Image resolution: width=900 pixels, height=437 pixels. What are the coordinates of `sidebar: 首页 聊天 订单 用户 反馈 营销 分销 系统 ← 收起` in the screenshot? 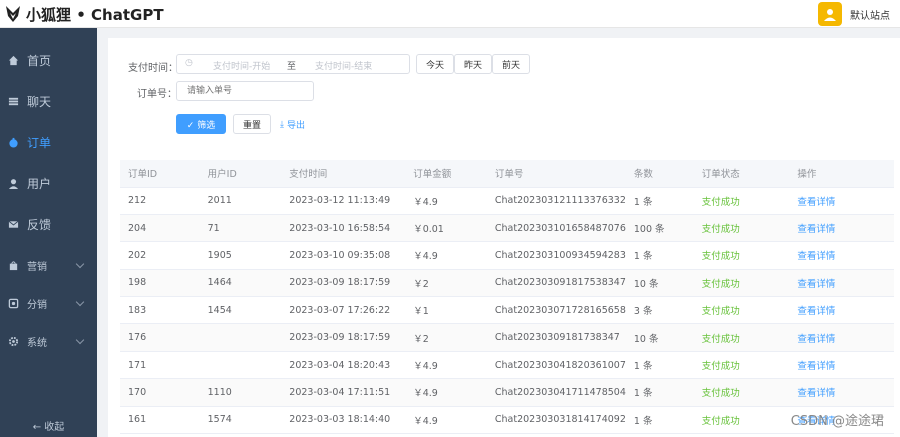 It's located at (48, 232).